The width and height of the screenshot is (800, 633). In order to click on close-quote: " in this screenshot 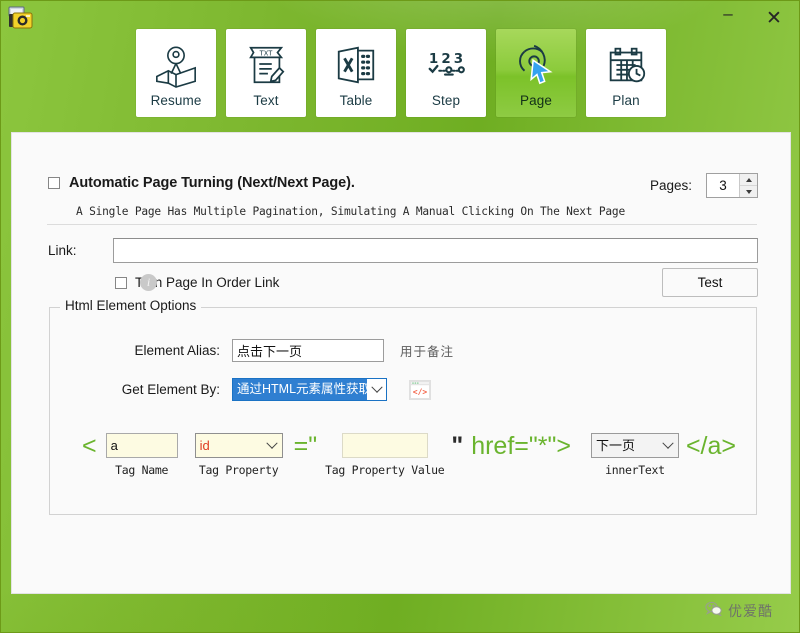, I will do `click(457, 446)`.